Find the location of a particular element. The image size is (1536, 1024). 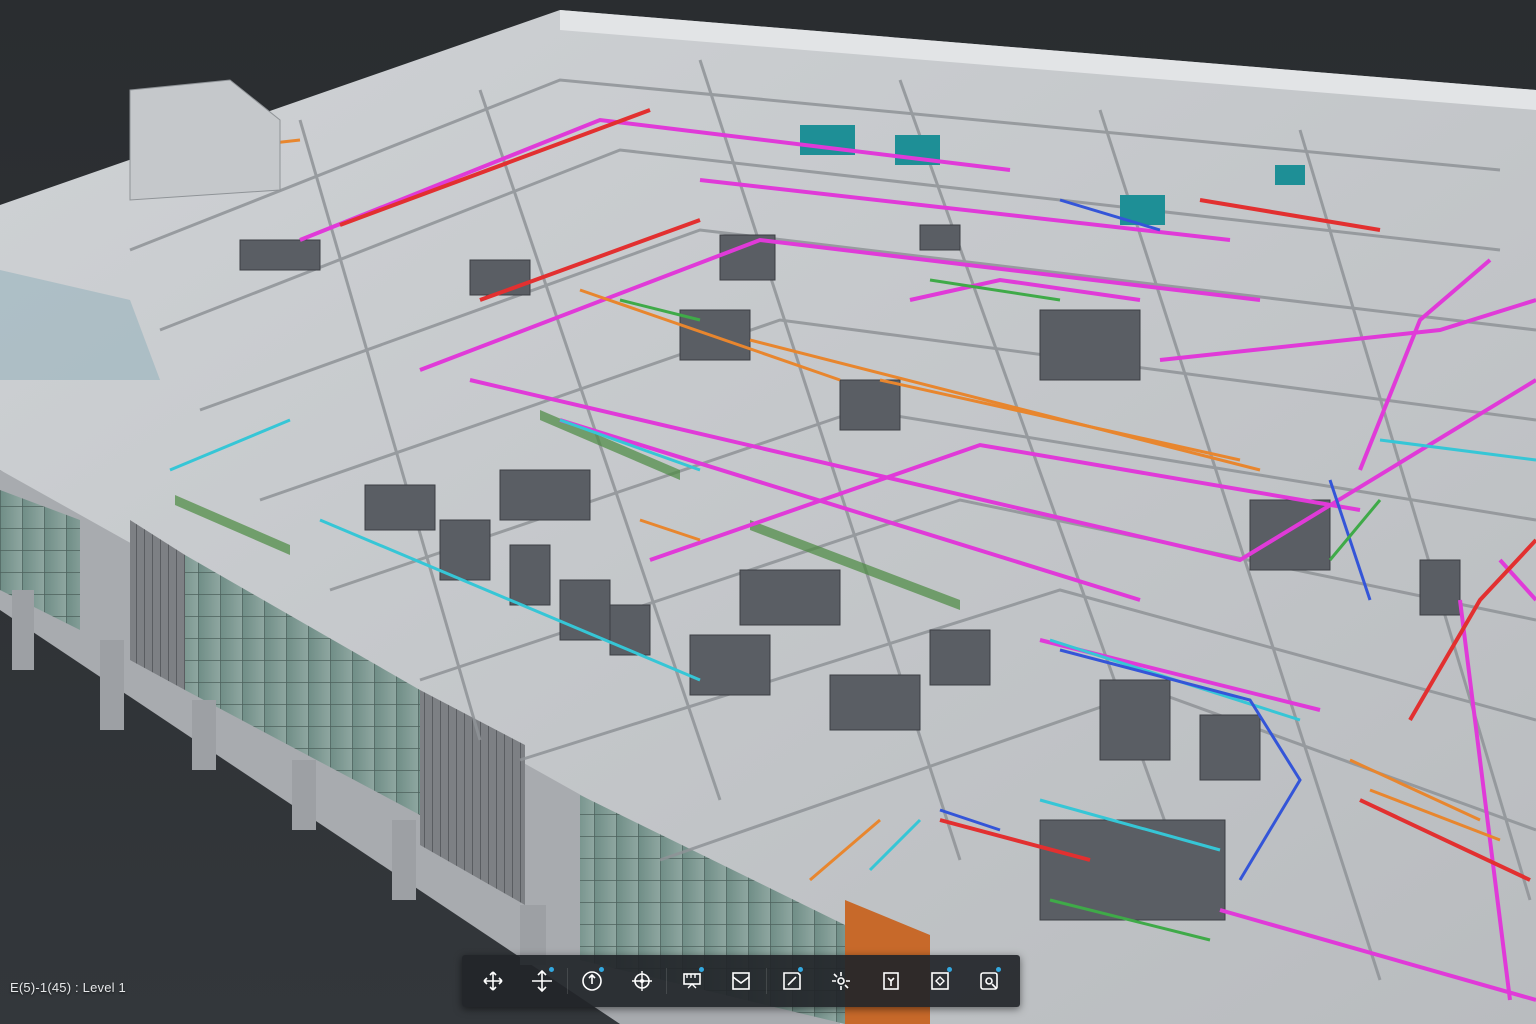

zoom-icon is located at coordinates (592, 981).